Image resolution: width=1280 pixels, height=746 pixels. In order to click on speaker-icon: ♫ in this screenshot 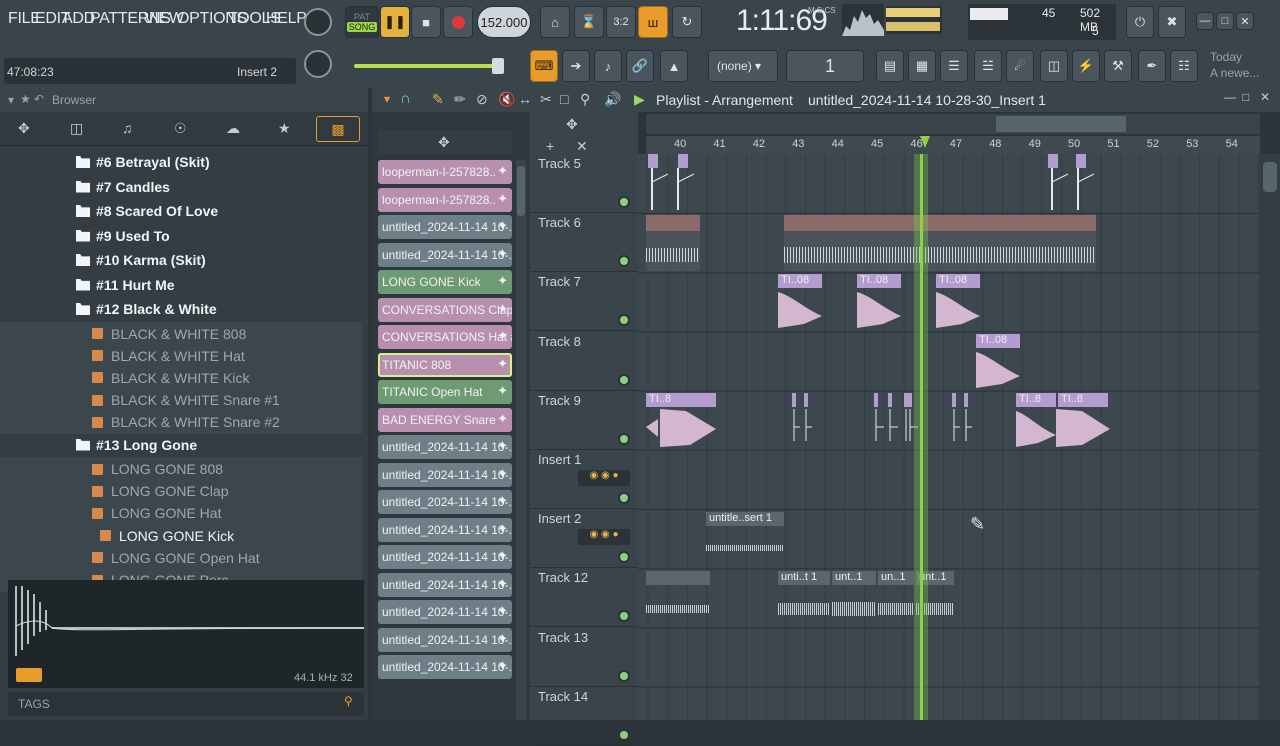, I will do `click(127, 128)`.